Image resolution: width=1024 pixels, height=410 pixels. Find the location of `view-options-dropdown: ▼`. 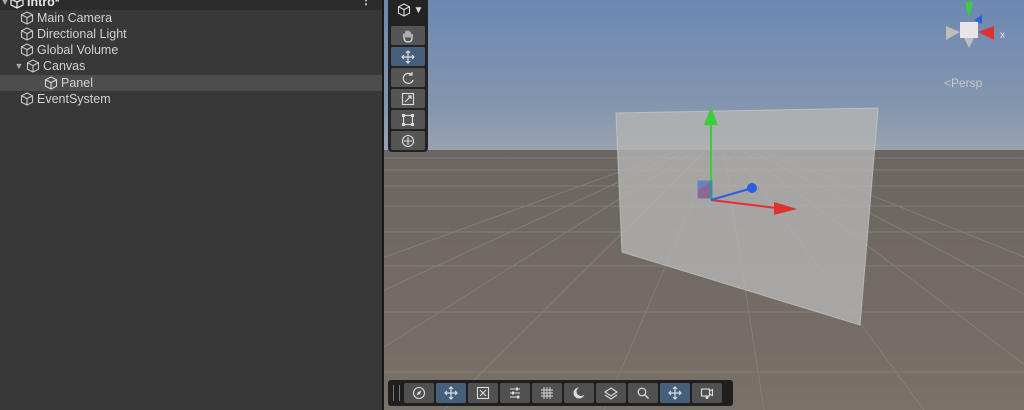

view-options-dropdown: ▼ is located at coordinates (410, 10).